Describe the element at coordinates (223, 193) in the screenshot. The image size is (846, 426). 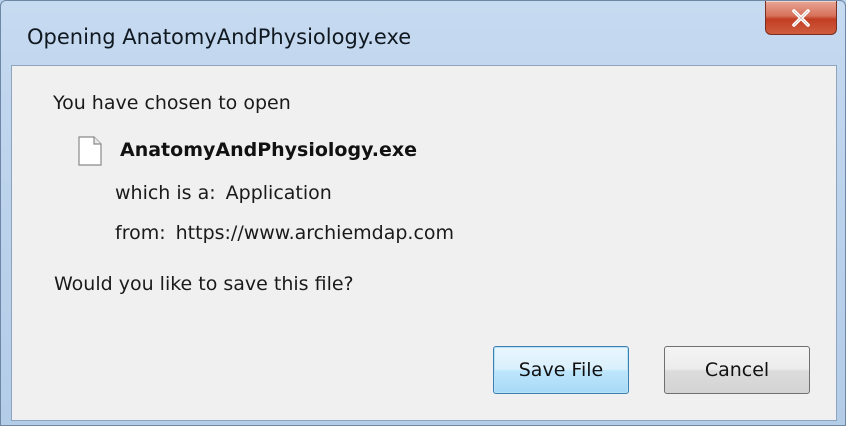
I see `file-type-row: which is a: Application` at that location.